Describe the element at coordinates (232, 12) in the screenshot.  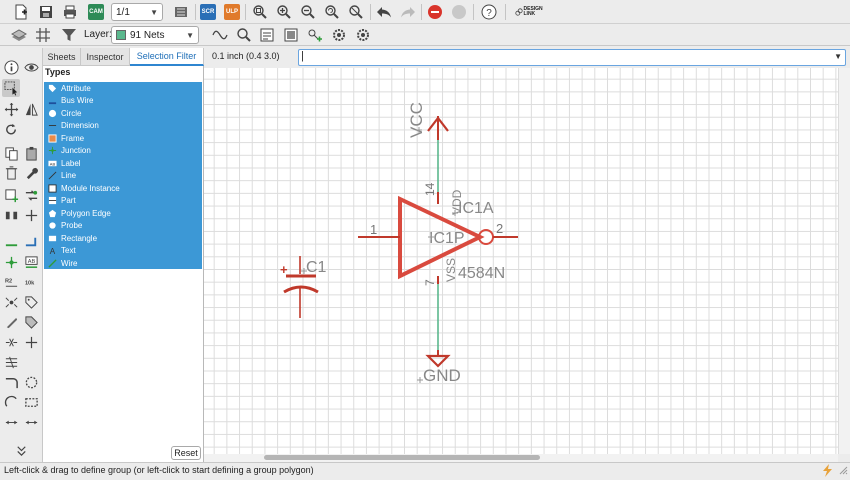
I see `ulp-button: ULP` at that location.